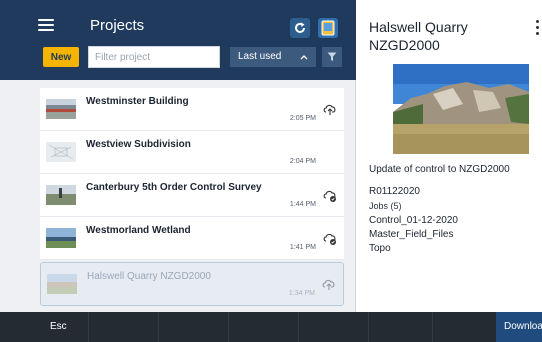  Describe the element at coordinates (461, 109) in the screenshot. I see `project-photo` at that location.